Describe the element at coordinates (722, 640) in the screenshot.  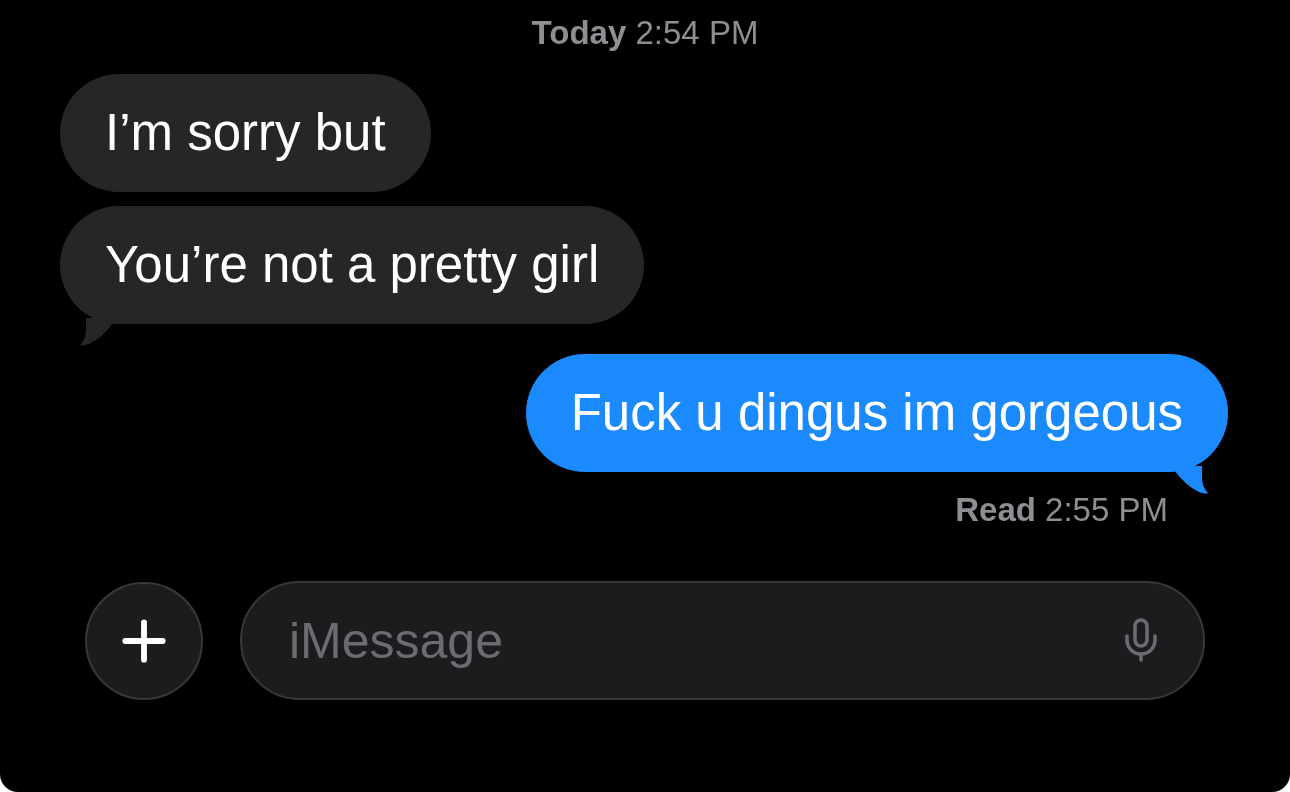
I see `message-input: iMessage` at that location.